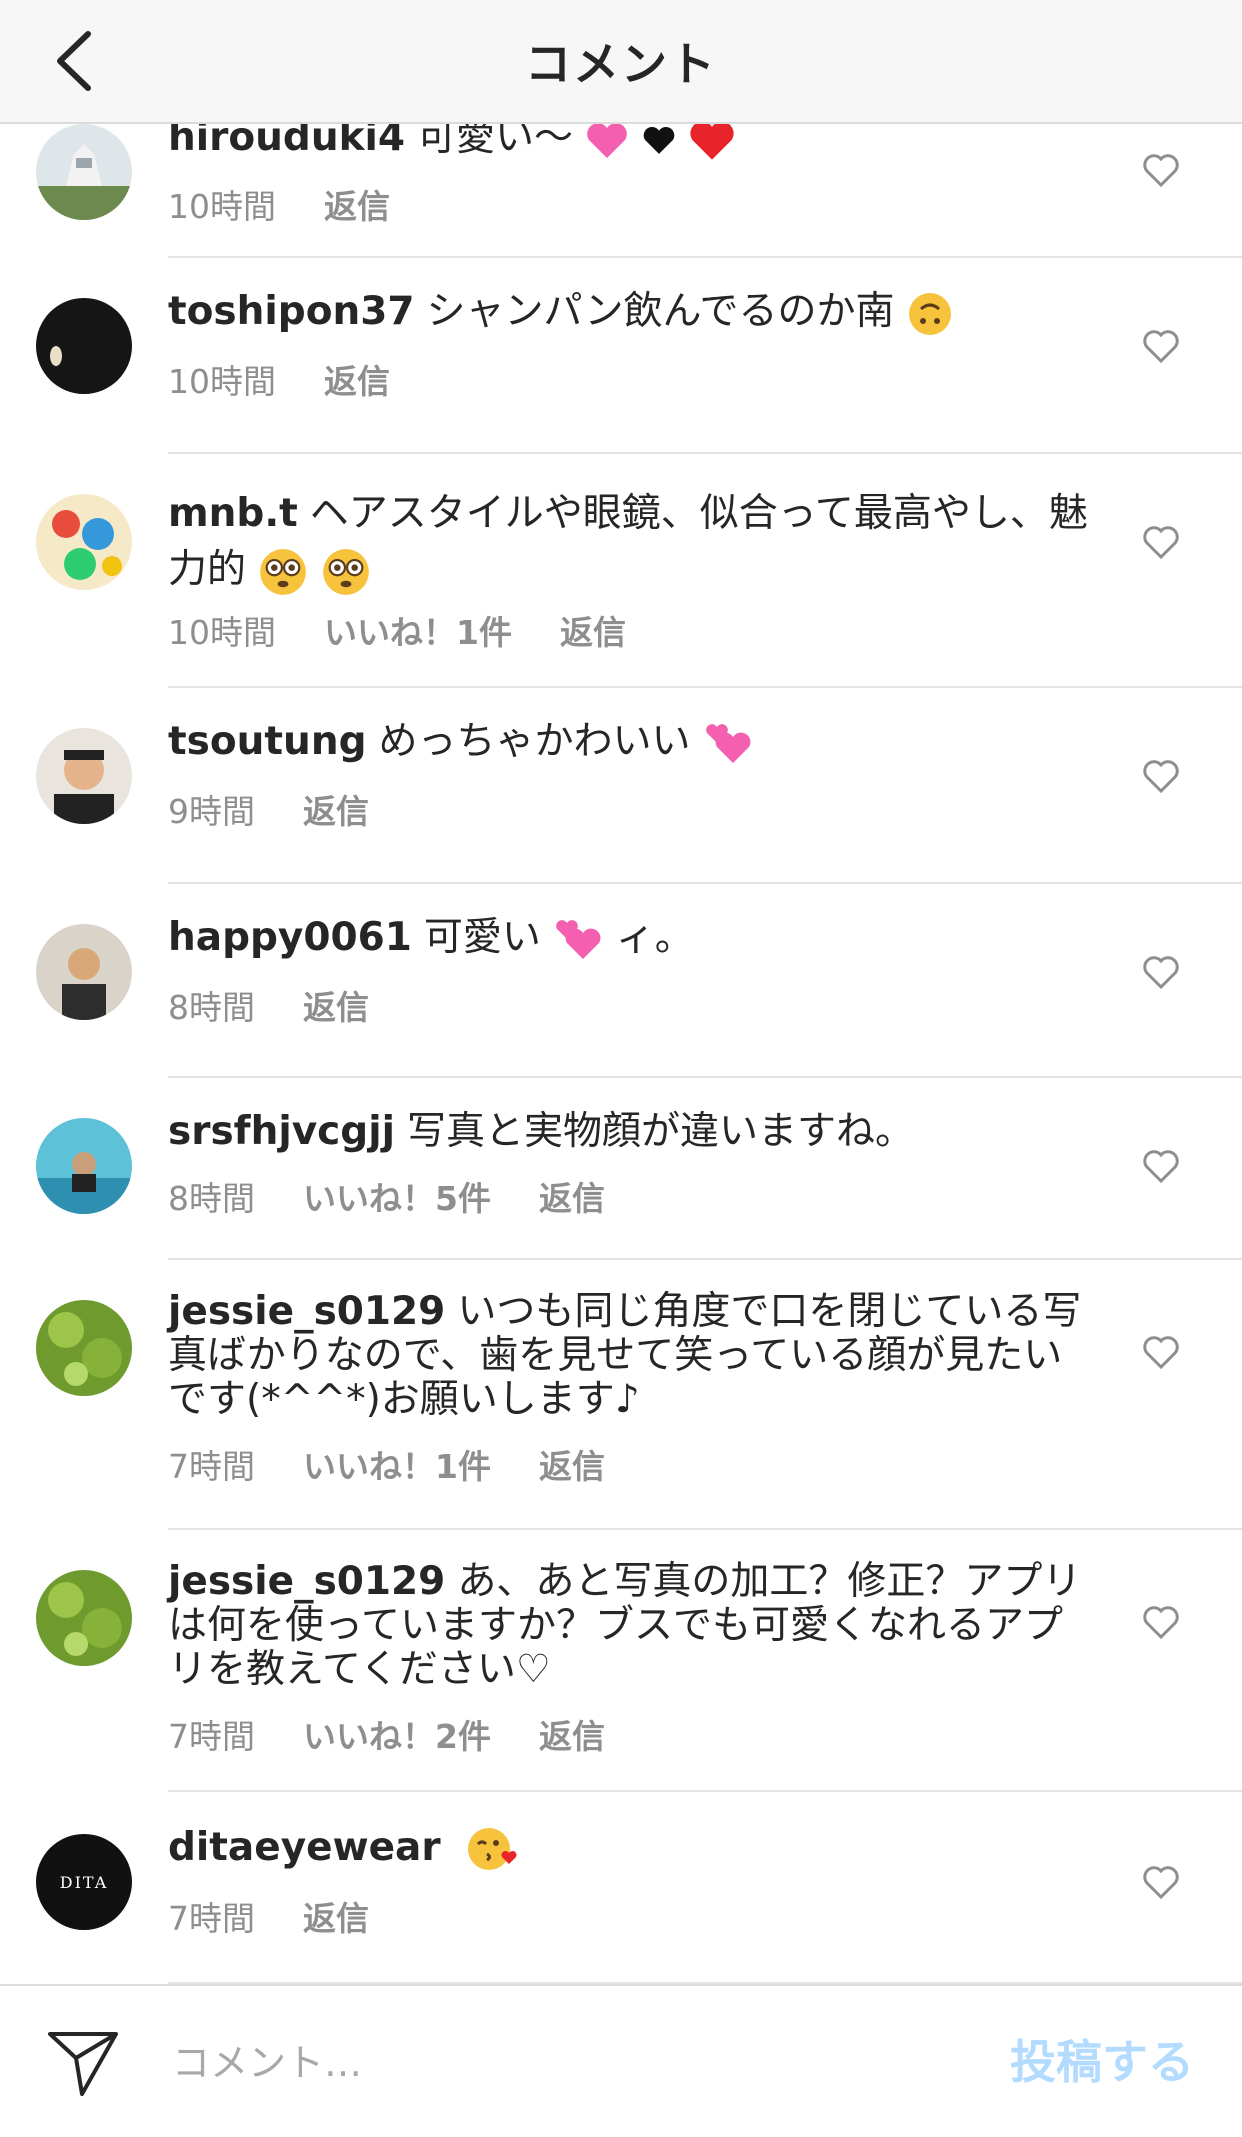 The image size is (1242, 2137). I want to click on comment-meta: 7時間 返信, so click(628, 1916).